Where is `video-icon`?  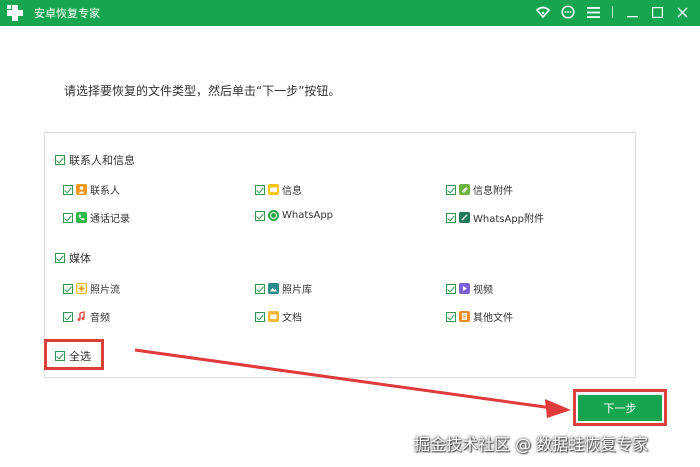 video-icon is located at coordinates (464, 288).